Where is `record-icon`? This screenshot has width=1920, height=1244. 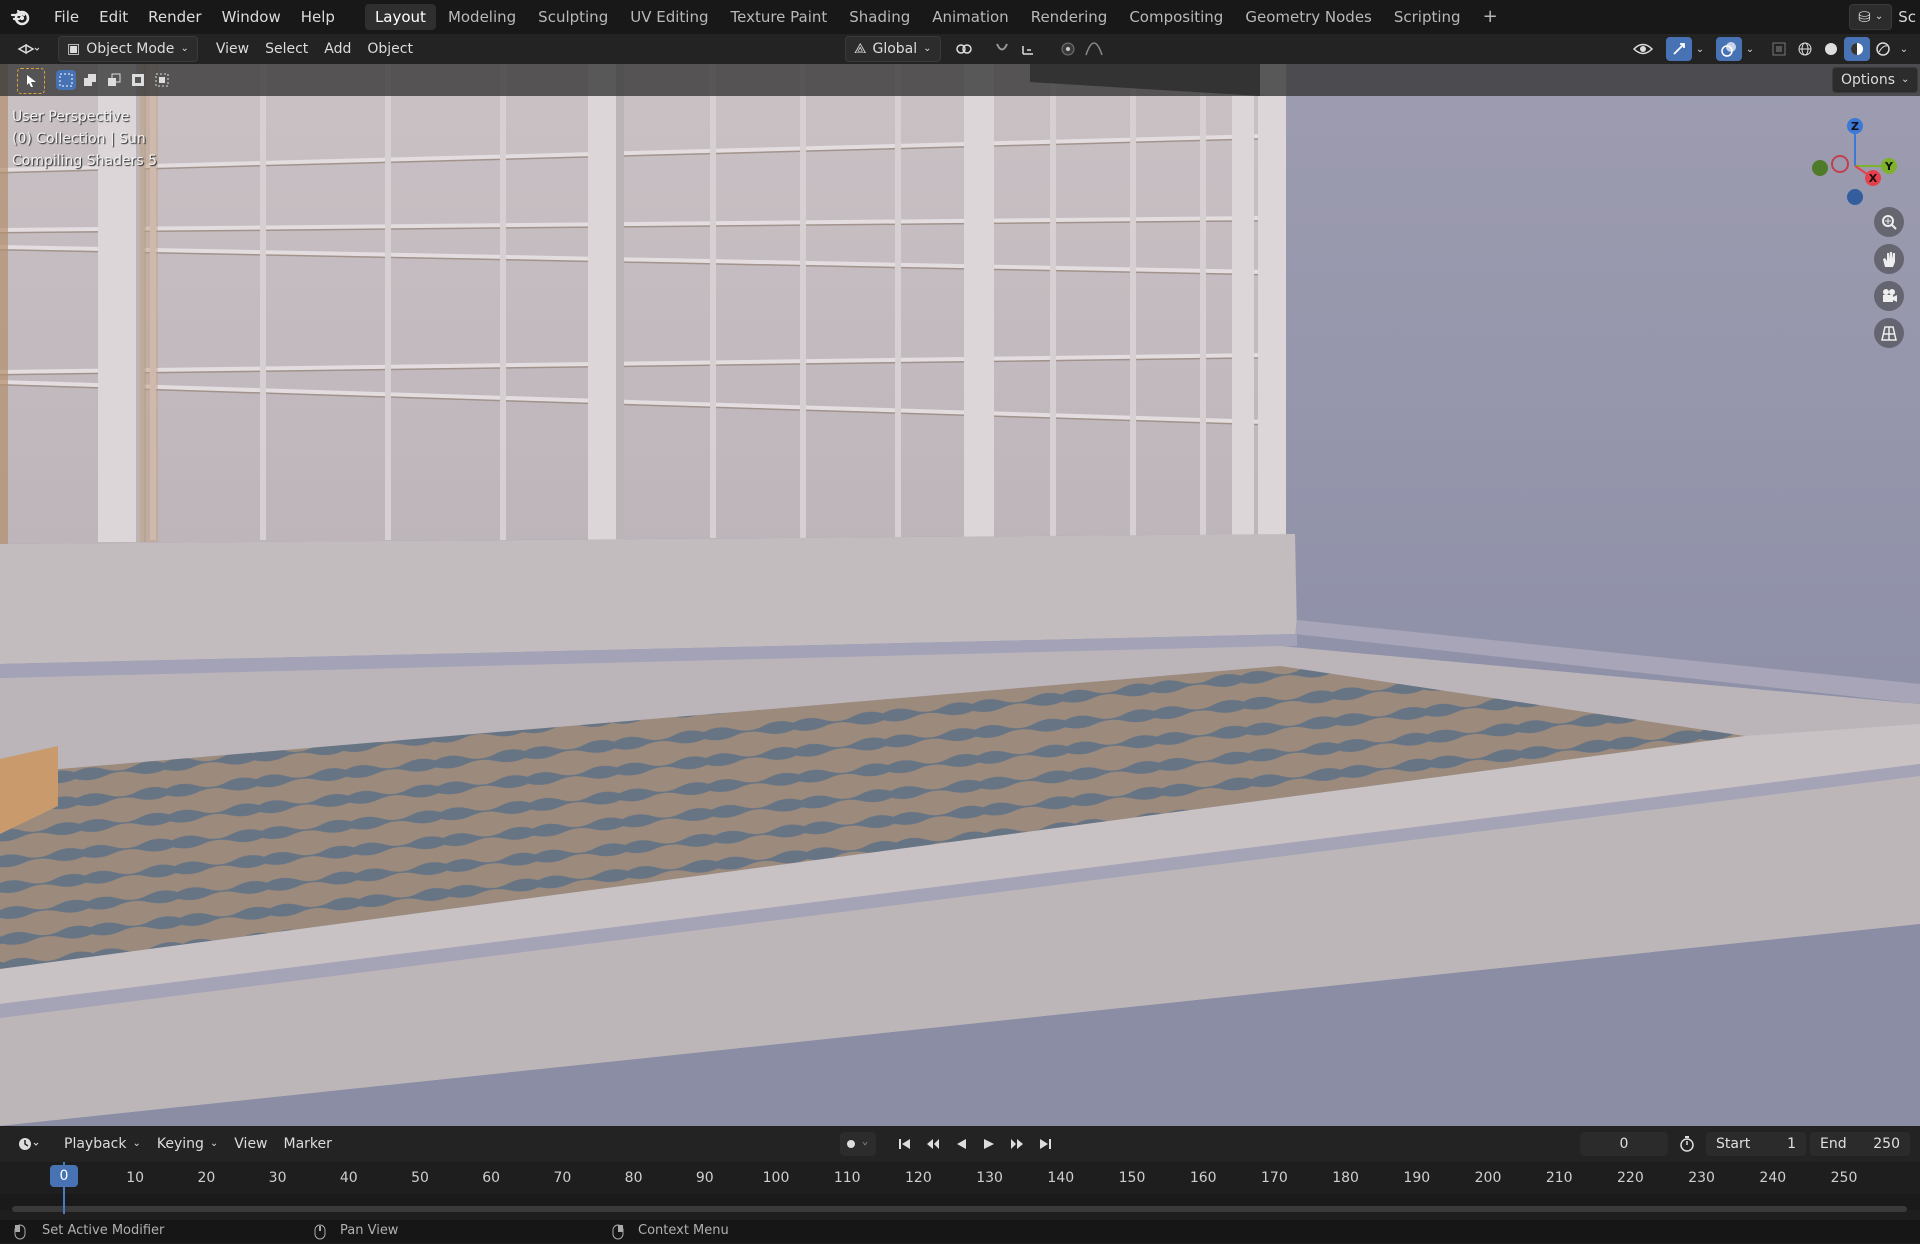
record-icon is located at coordinates (857, 1144).